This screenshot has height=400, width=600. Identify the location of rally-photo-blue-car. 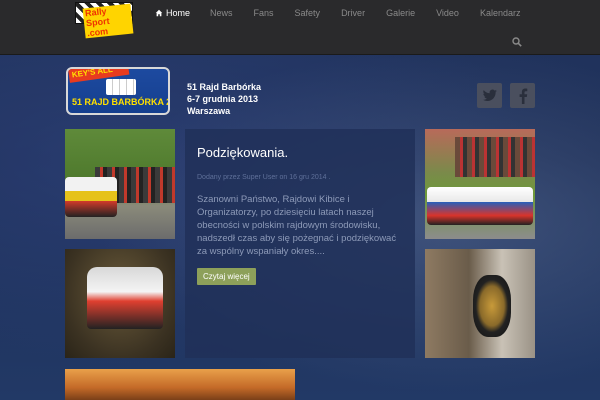
(480, 184).